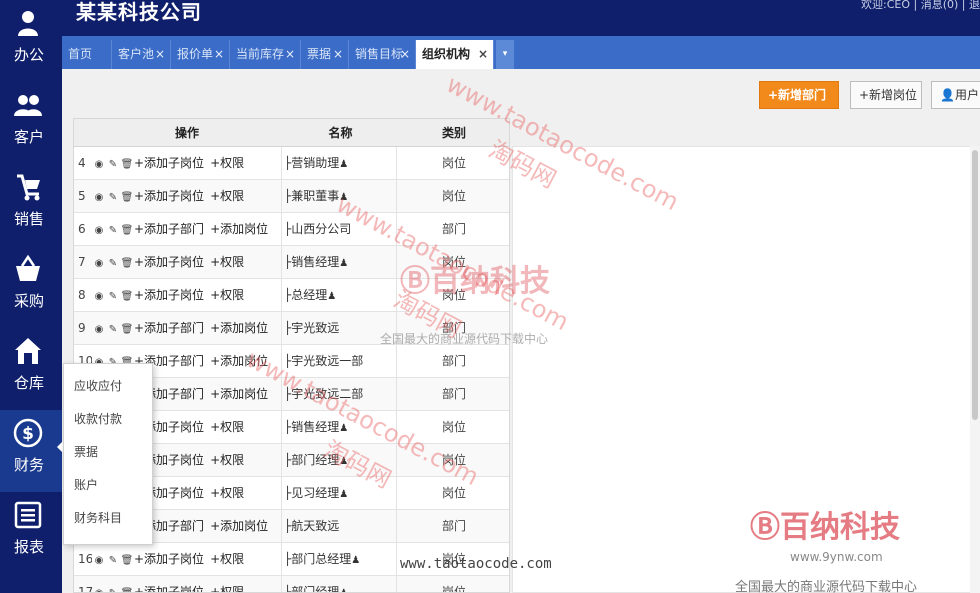 The image size is (980, 593). I want to click on menu-item-receivable-payable: 应收应付, so click(108, 386).